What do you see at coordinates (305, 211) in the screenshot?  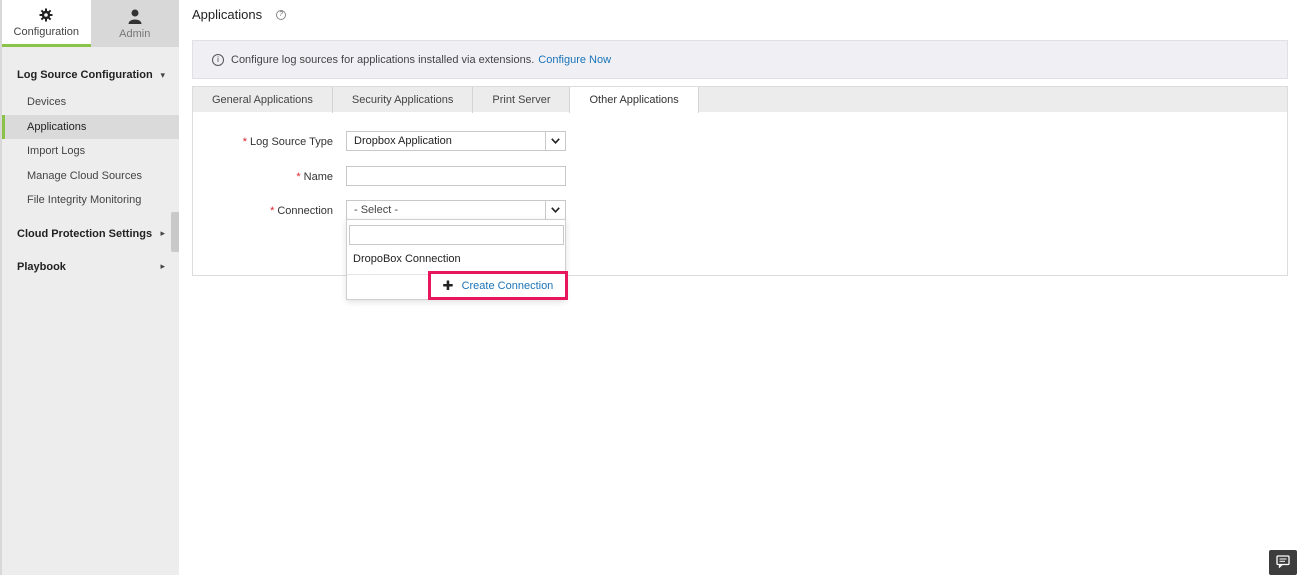 I see `connection-label-text: Connection` at bounding box center [305, 211].